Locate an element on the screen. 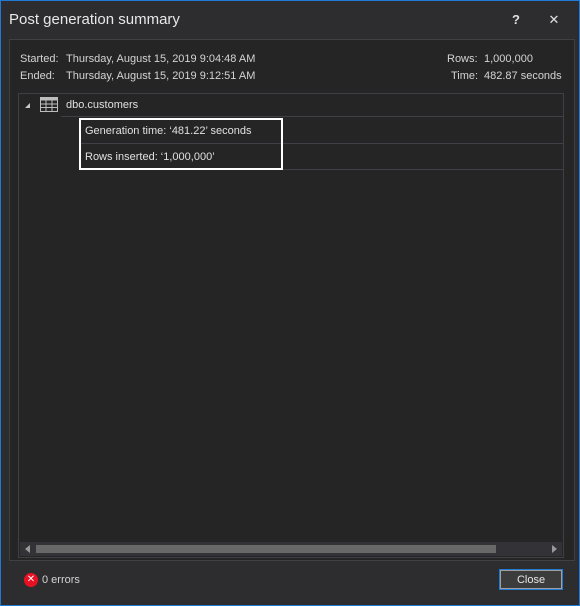  title-bar: Post generation summary ? ✕ is located at coordinates (290, 20).